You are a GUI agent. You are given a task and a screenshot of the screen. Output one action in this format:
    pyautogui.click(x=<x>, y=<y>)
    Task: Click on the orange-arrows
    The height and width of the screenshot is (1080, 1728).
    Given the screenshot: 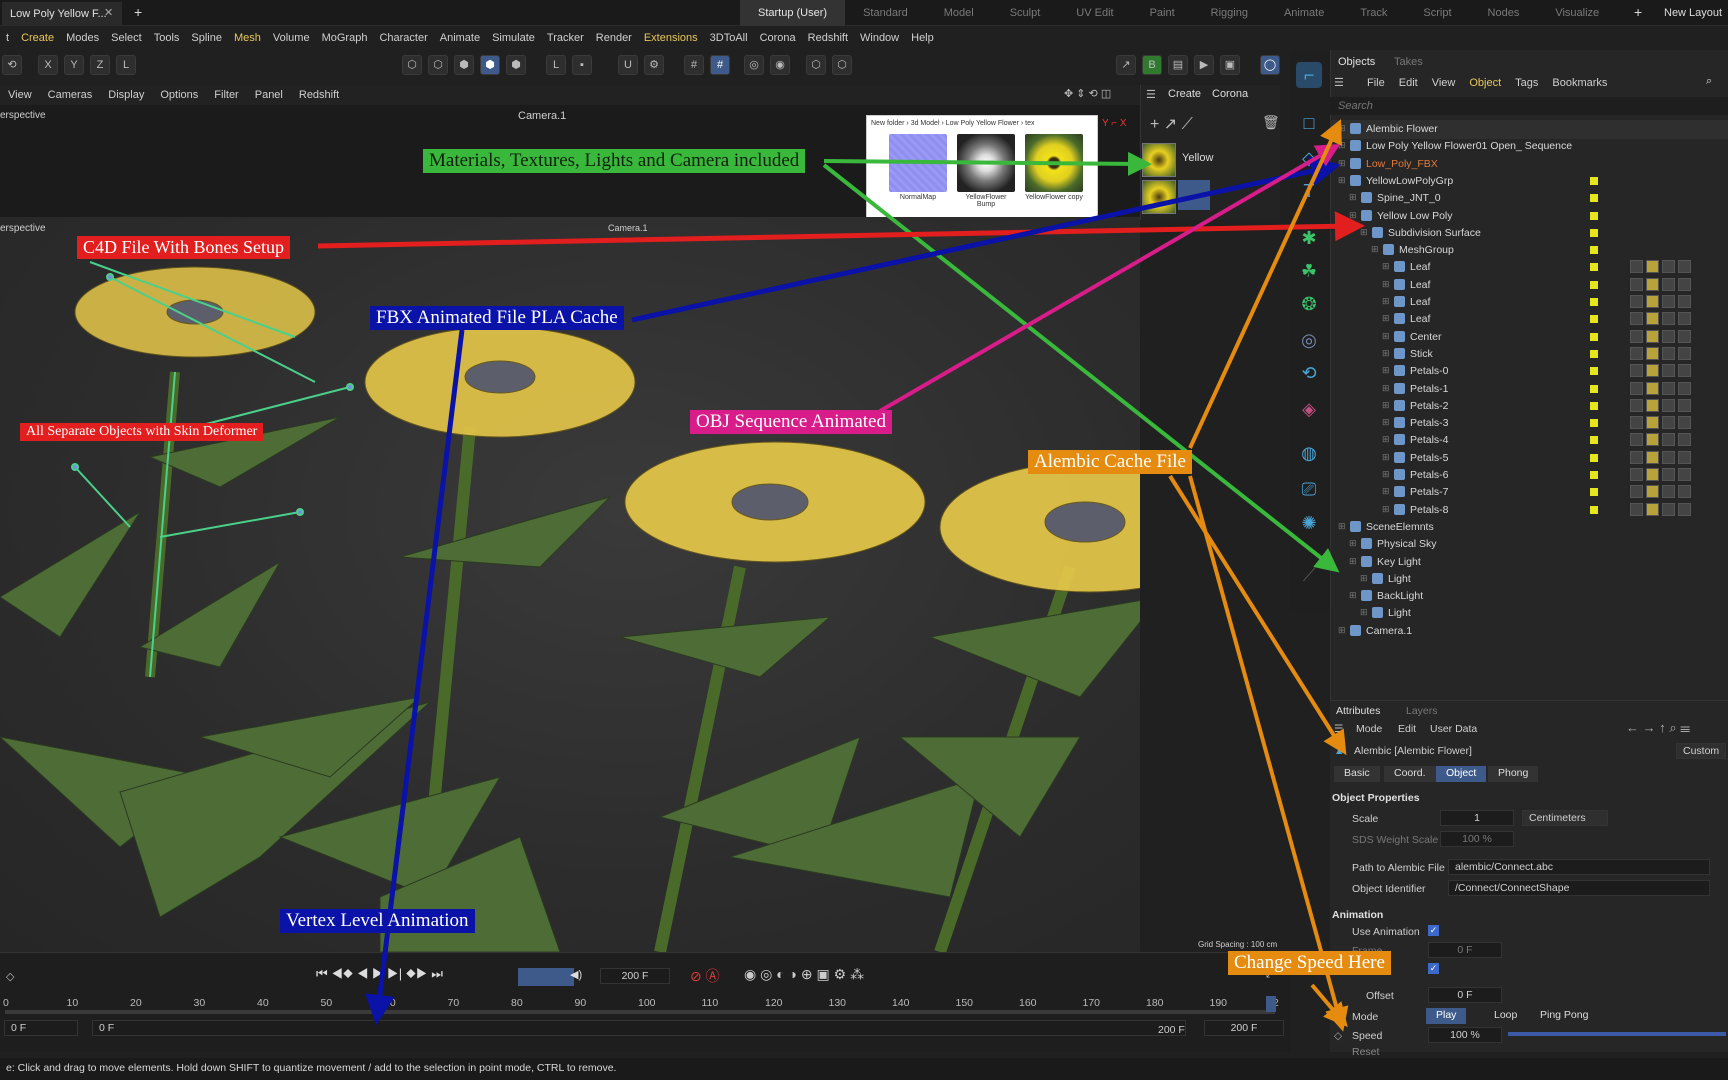 What is the action you would take?
    pyautogui.click(x=1258, y=575)
    